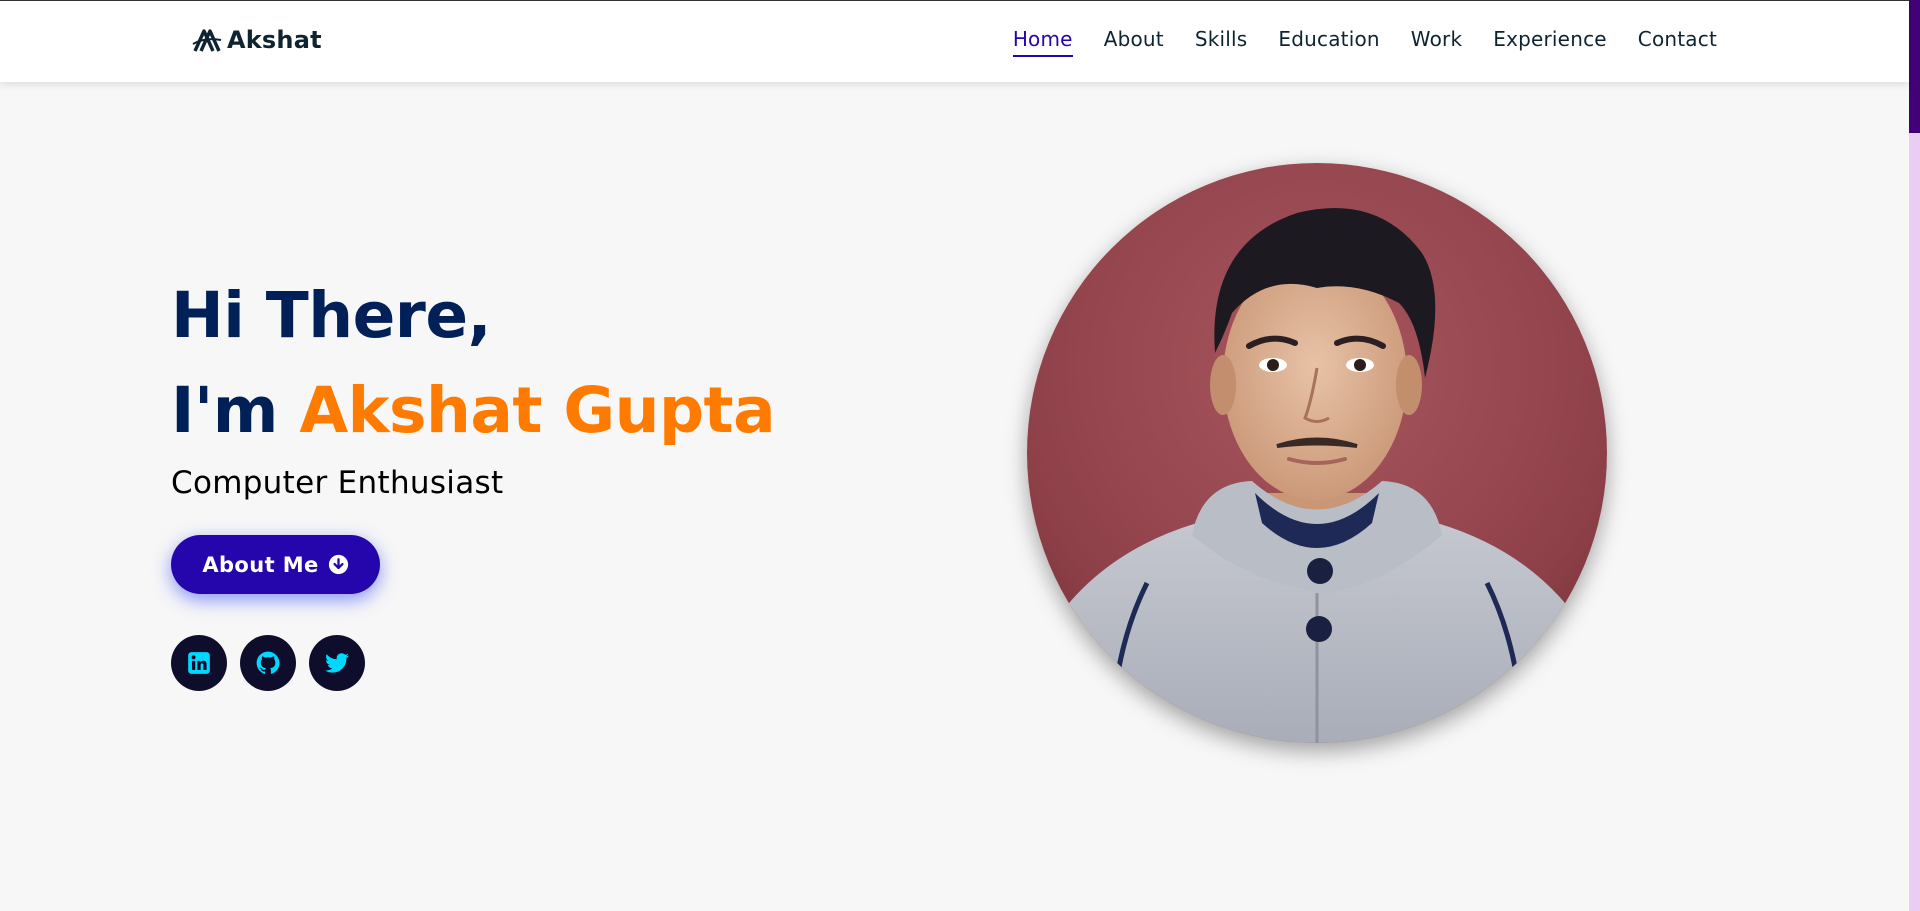 This screenshot has width=1920, height=911. I want to click on hero-greeting: Hi There,, so click(331, 315).